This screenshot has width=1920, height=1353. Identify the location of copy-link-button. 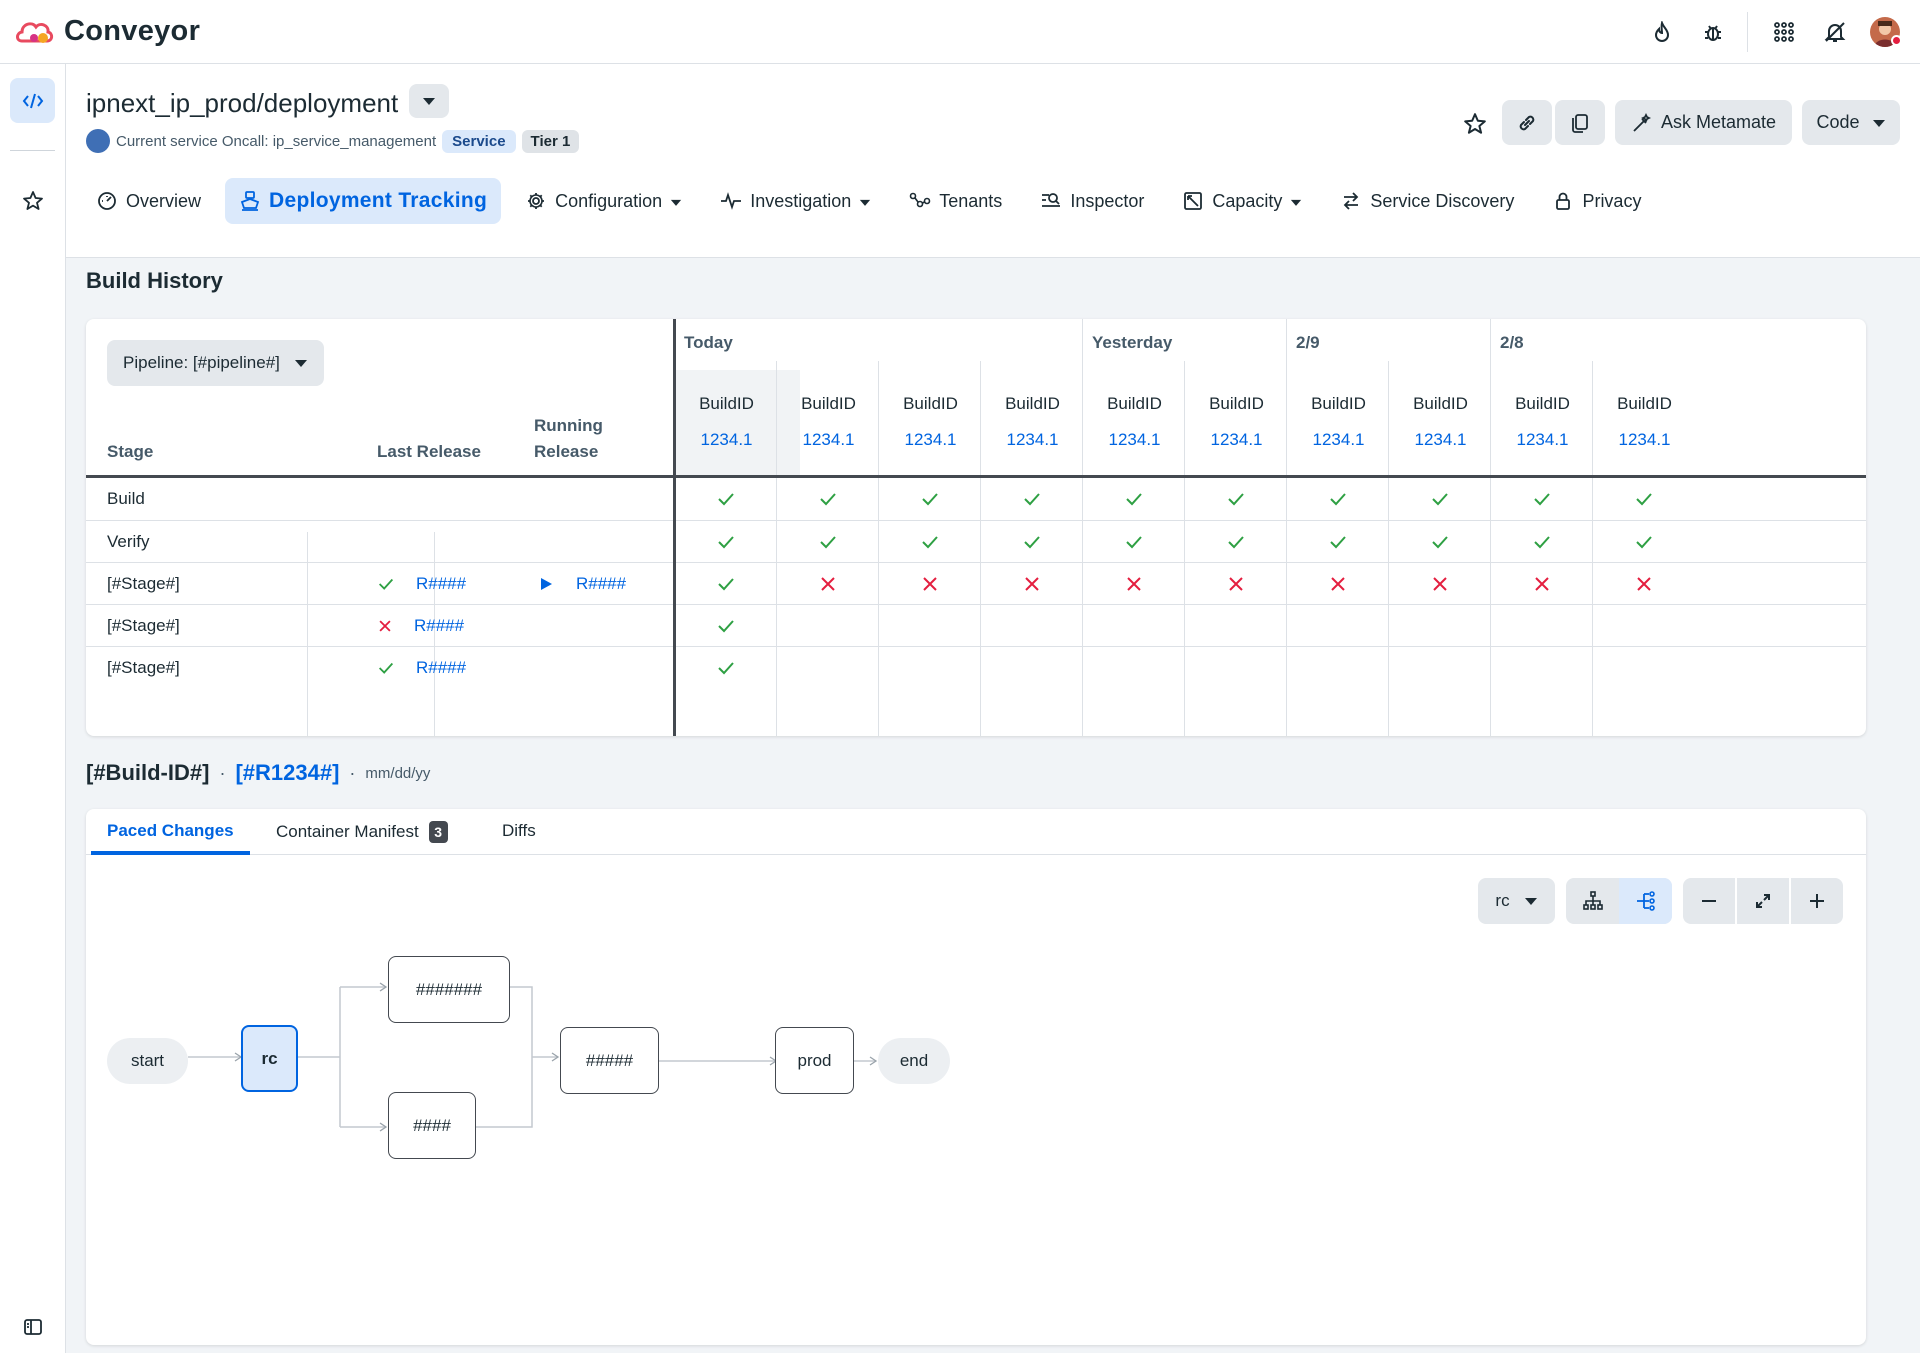
(1527, 122).